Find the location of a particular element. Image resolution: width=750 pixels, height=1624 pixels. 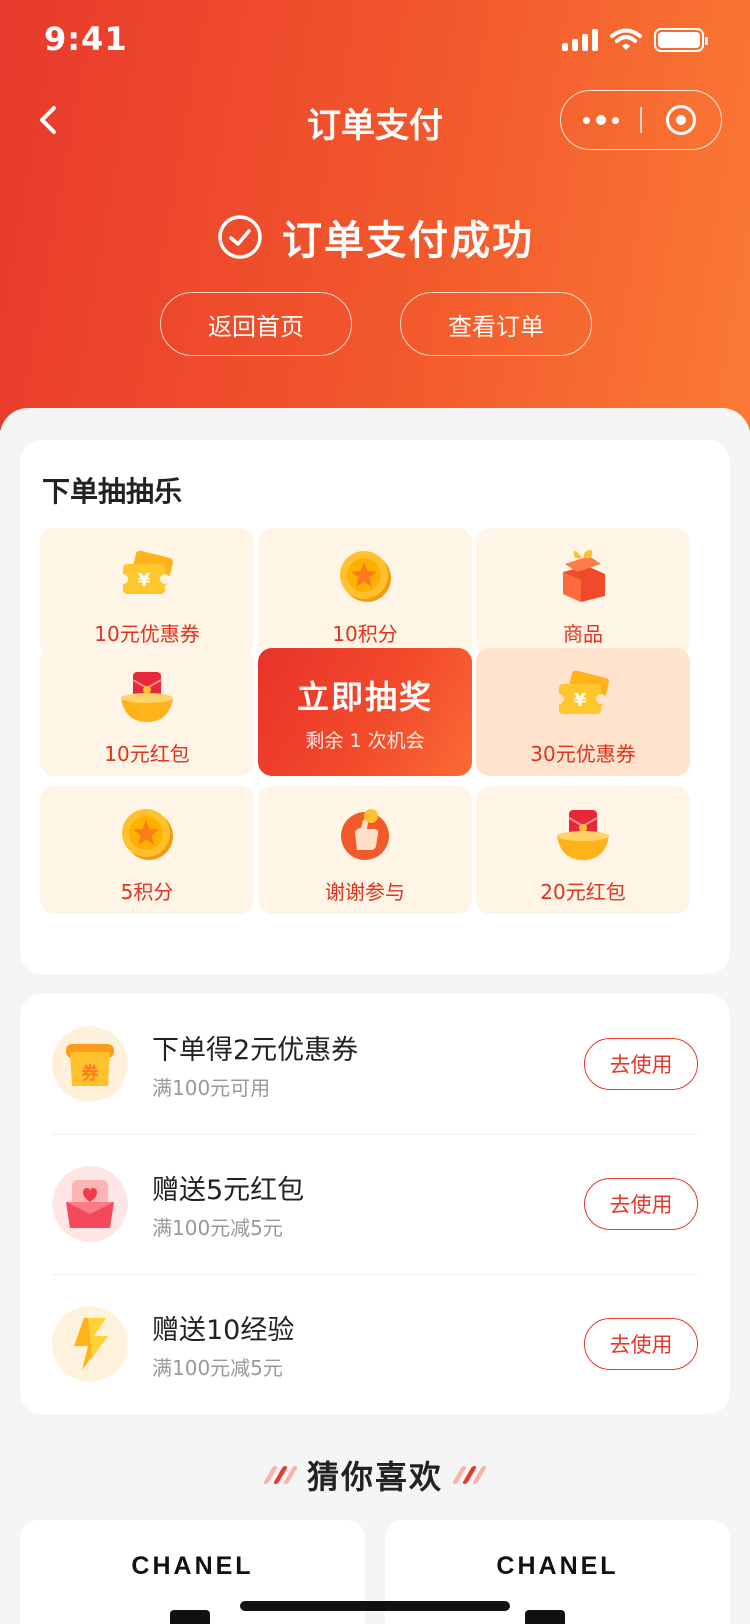

prize-cell: 谢谢参与 is located at coordinates (365, 850).